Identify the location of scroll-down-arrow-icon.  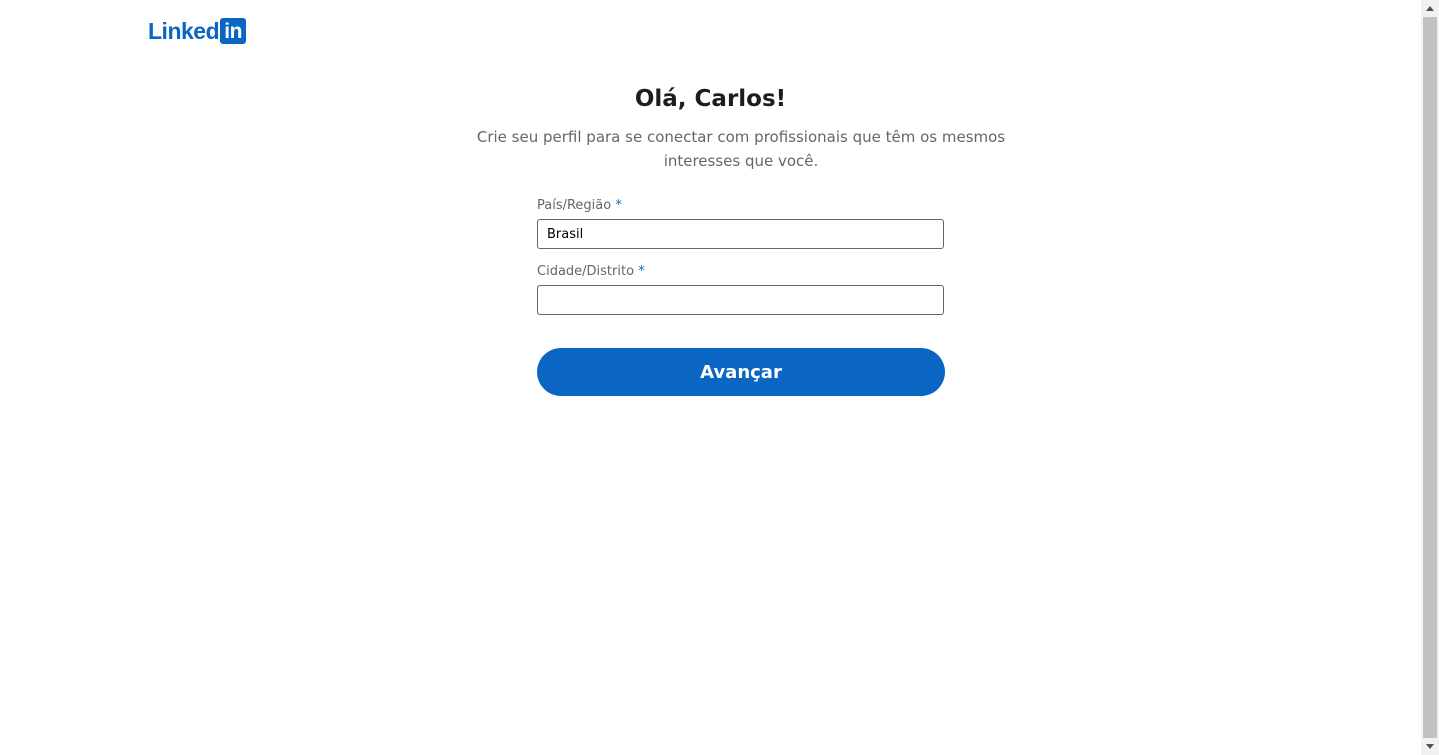
(1430, 746).